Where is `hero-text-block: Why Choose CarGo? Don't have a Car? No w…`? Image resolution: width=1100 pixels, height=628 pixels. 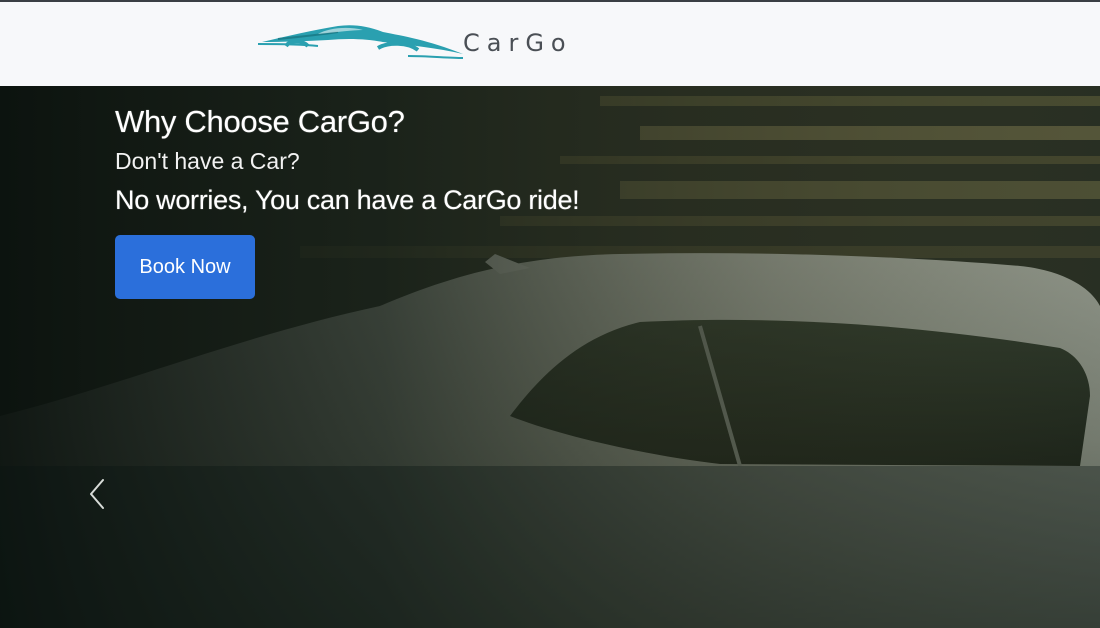 hero-text-block: Why Choose CarGo? Don't have a Car? No w… is located at coordinates (347, 160).